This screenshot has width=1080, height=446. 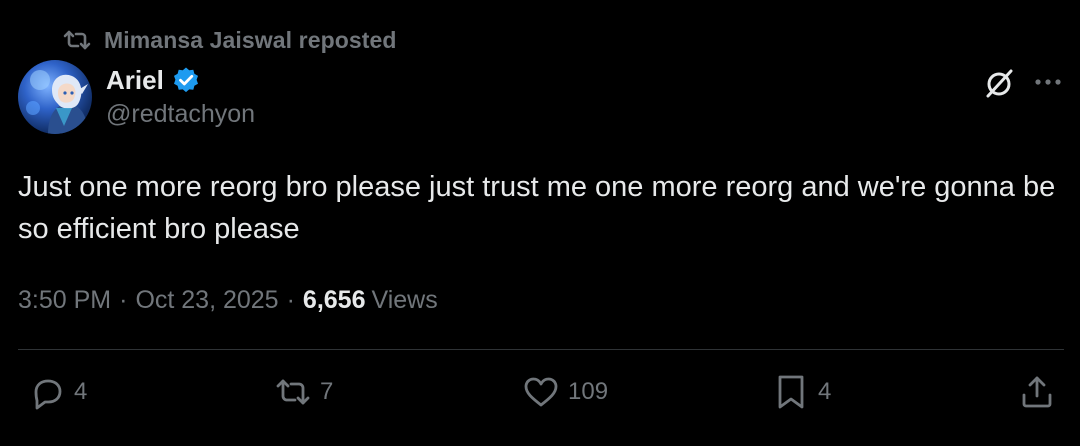 I want to click on share-icon, so click(x=1037, y=392).